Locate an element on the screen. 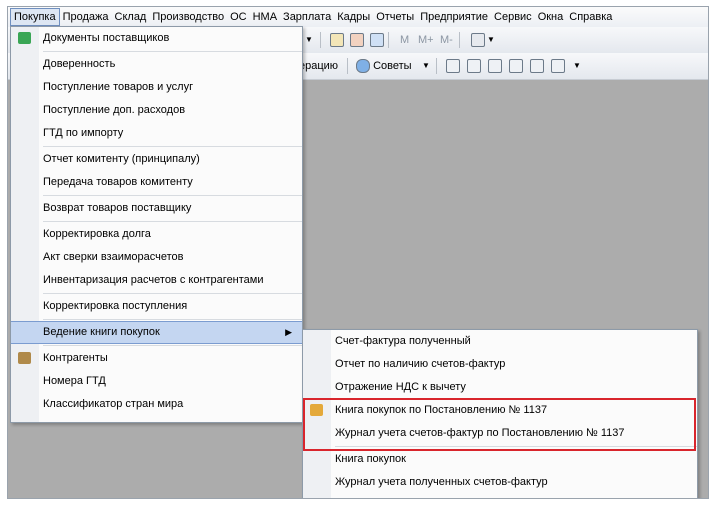 This screenshot has height=529, width=718. menu-kadry: Кадры is located at coordinates (353, 17).